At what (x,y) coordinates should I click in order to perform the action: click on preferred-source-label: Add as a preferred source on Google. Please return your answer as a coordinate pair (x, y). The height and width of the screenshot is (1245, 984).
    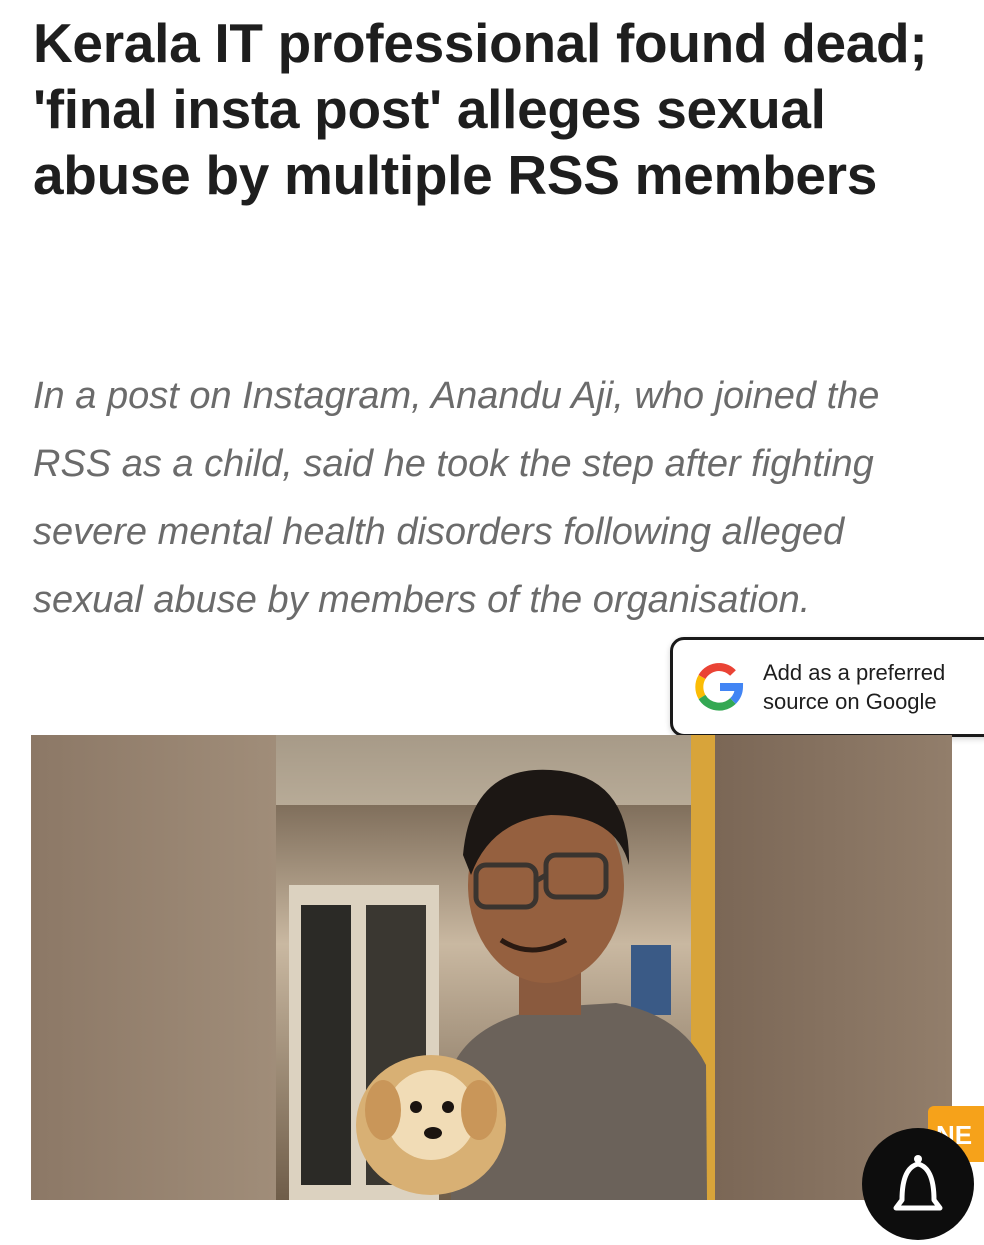
    Looking at the image, I should click on (873, 687).